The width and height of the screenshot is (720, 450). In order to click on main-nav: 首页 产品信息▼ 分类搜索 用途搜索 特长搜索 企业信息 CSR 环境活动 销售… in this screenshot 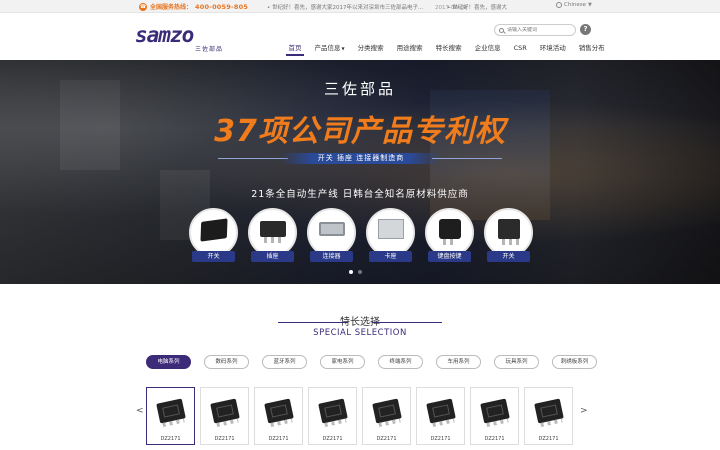, I will do `click(446, 50)`.